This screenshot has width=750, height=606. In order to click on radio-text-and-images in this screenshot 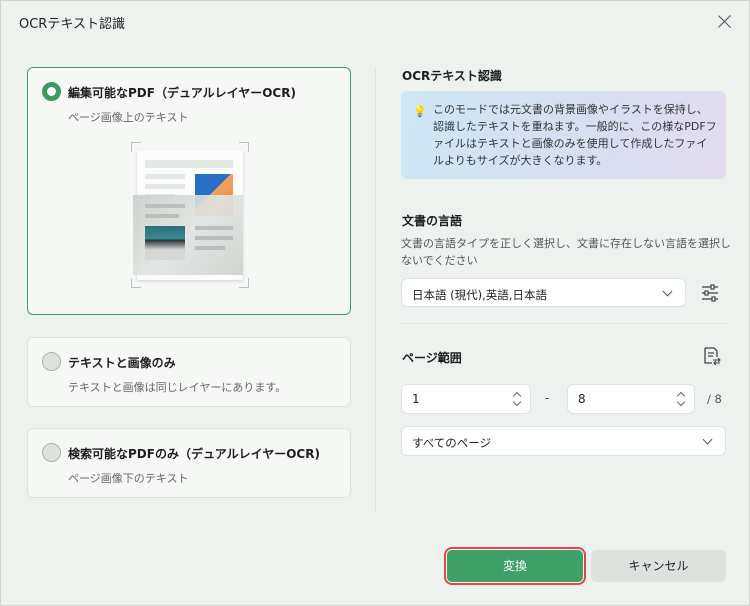, I will do `click(51, 361)`.